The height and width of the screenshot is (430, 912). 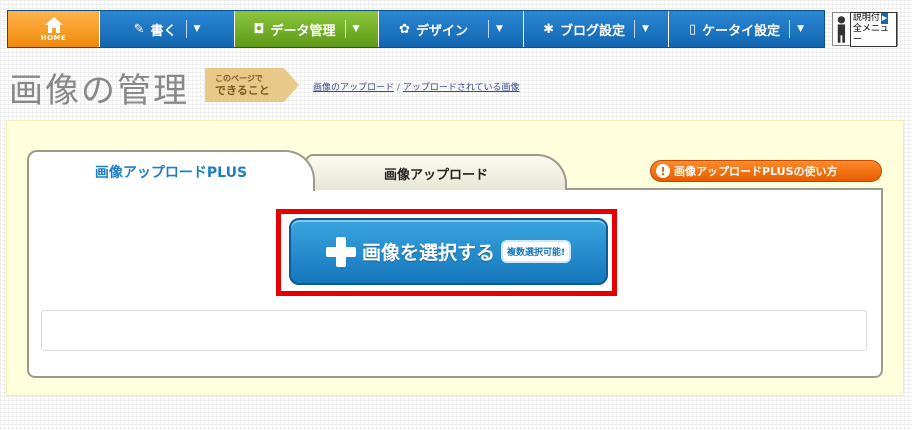 What do you see at coordinates (441, 31) in the screenshot?
I see `nav-design-label: デザイン` at bounding box center [441, 31].